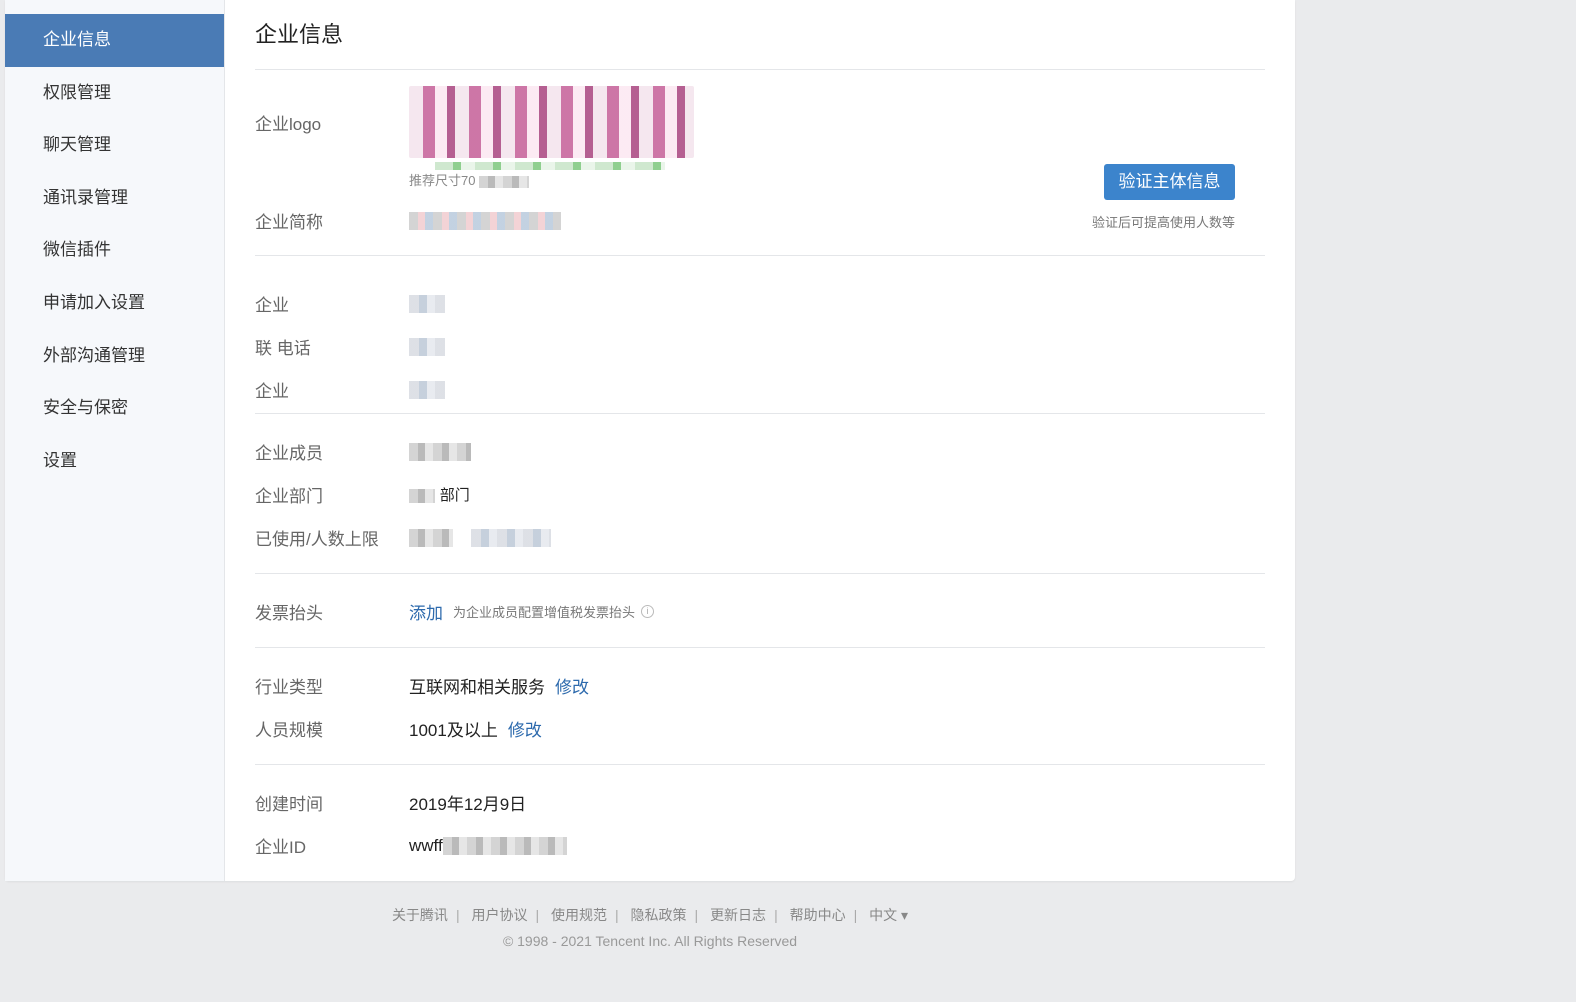  What do you see at coordinates (659, 915) in the screenshot?
I see `footer-link-privacy: 隐私政策` at bounding box center [659, 915].